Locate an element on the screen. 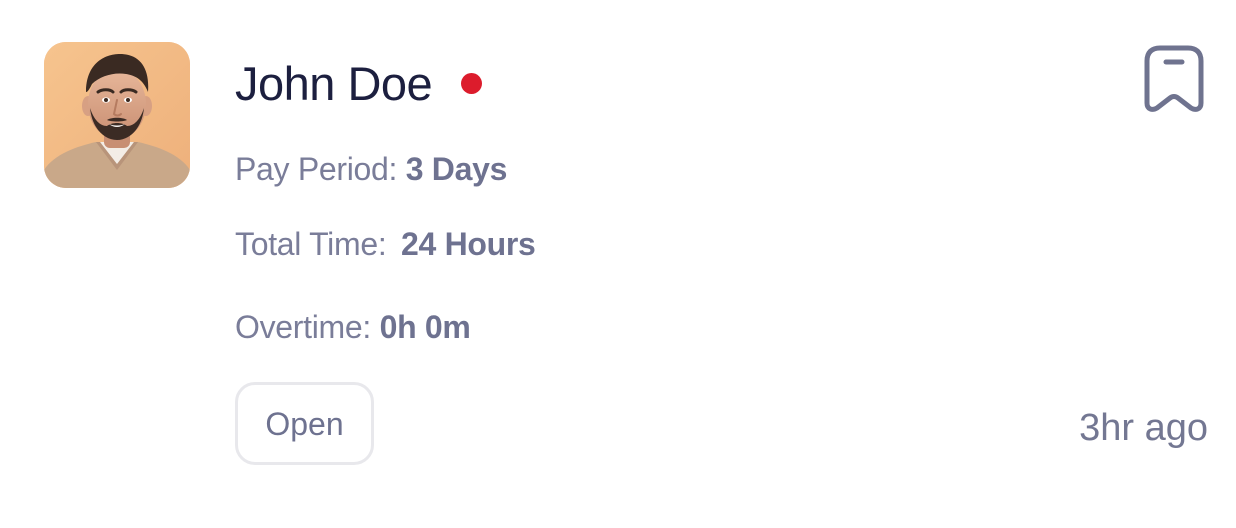 This screenshot has height=528, width=1236. bookmark-icon is located at coordinates (1174, 78).